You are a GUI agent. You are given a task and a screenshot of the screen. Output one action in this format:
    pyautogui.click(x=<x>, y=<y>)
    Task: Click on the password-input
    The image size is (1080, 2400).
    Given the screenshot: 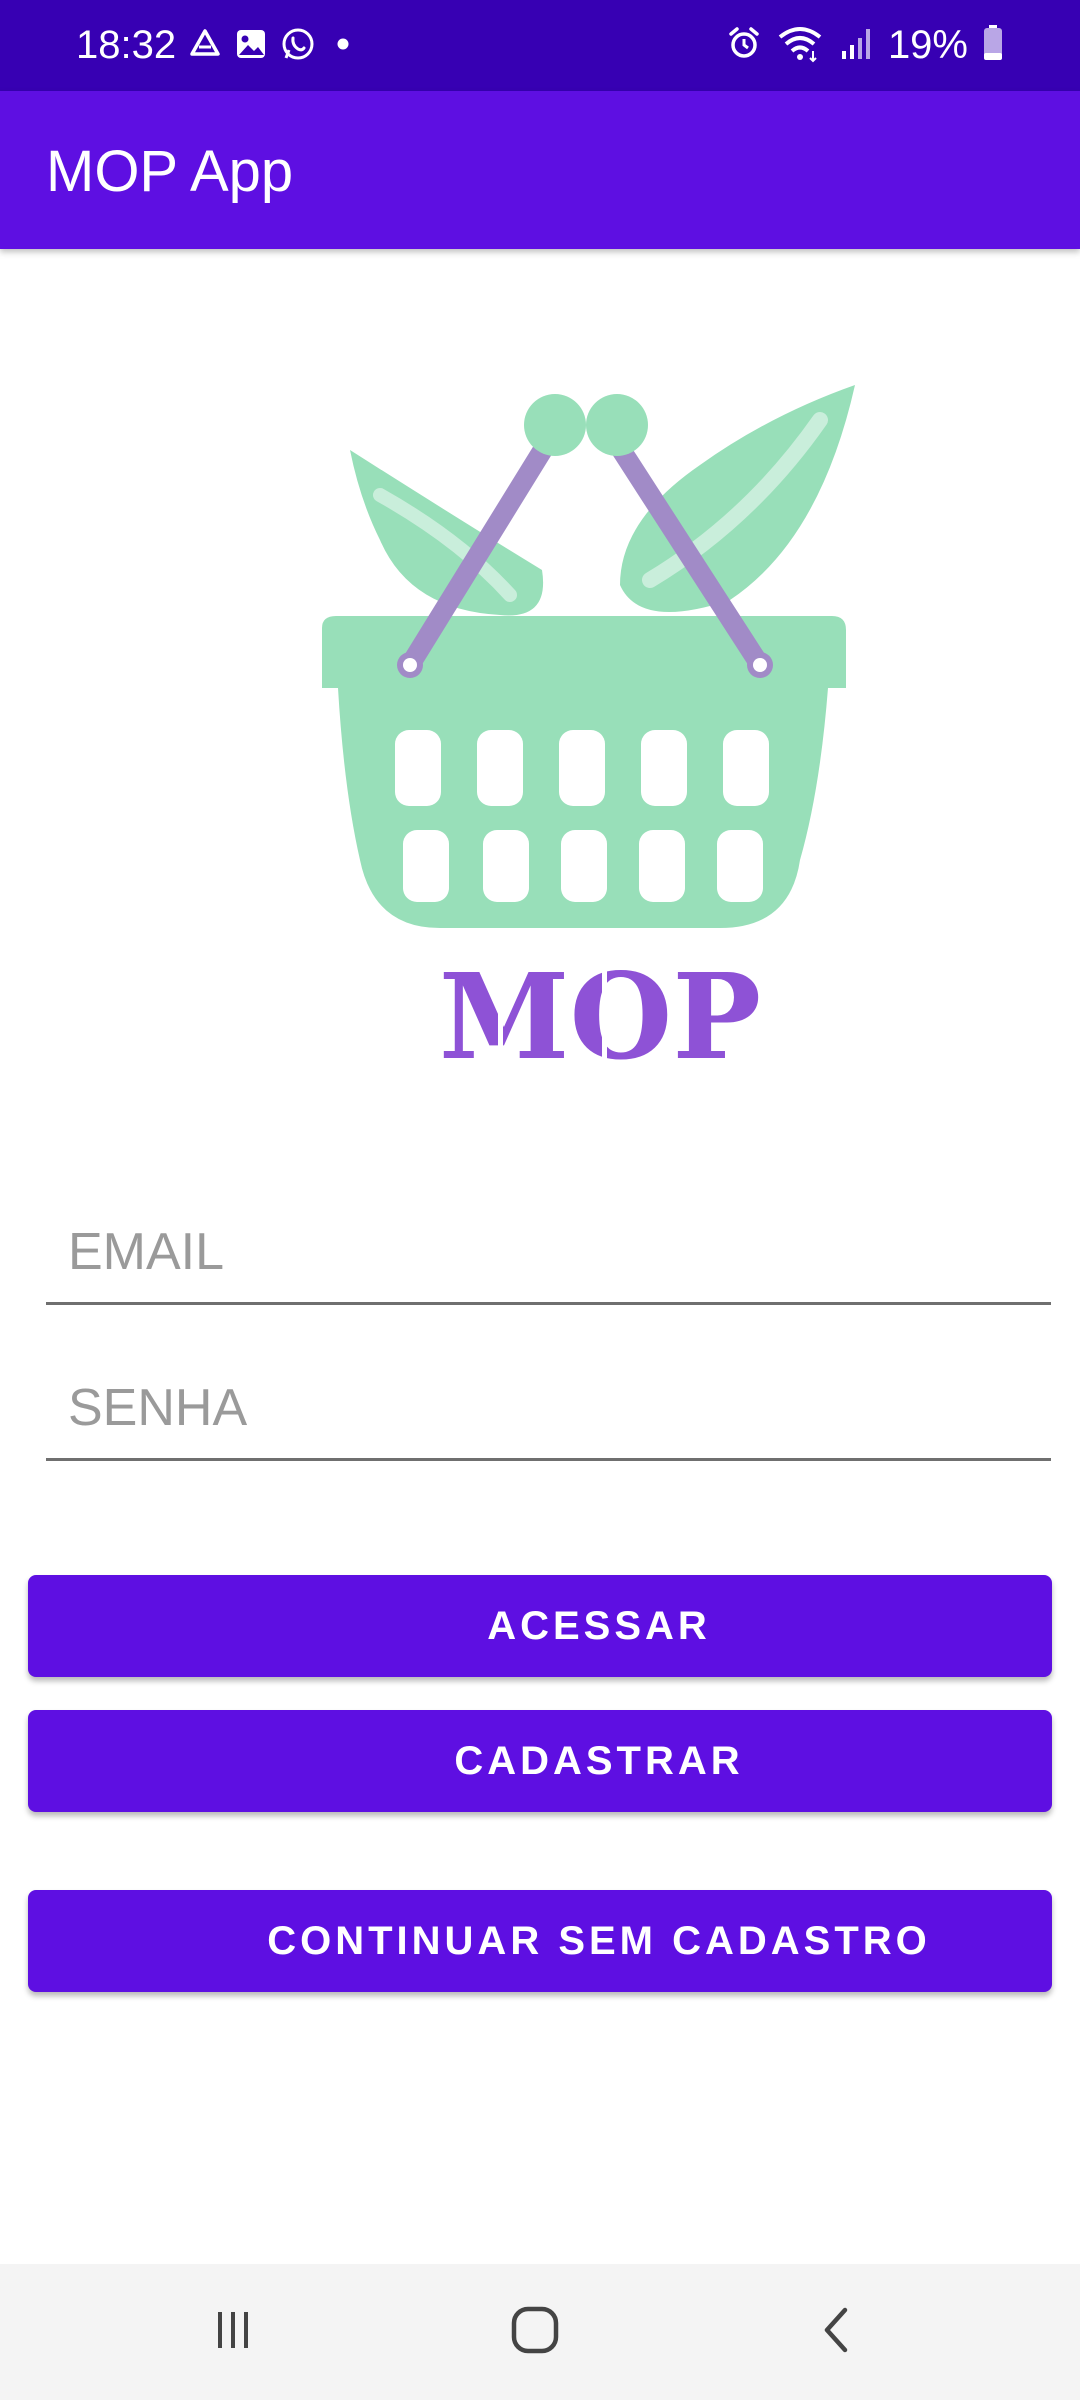 What is the action you would take?
    pyautogui.click(x=548, y=1408)
    